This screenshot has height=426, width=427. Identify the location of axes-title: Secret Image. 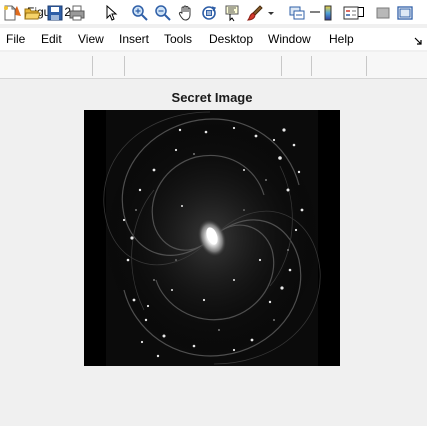
(212, 97).